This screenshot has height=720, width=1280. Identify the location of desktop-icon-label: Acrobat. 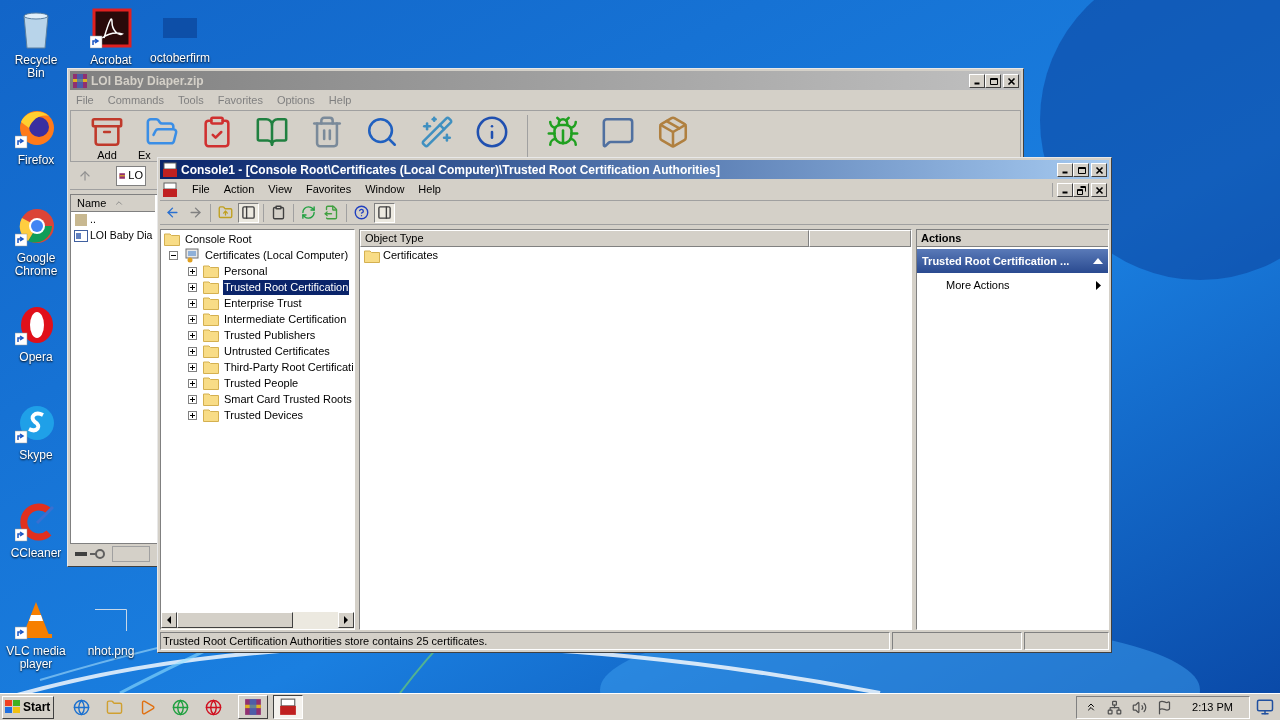
(111, 60).